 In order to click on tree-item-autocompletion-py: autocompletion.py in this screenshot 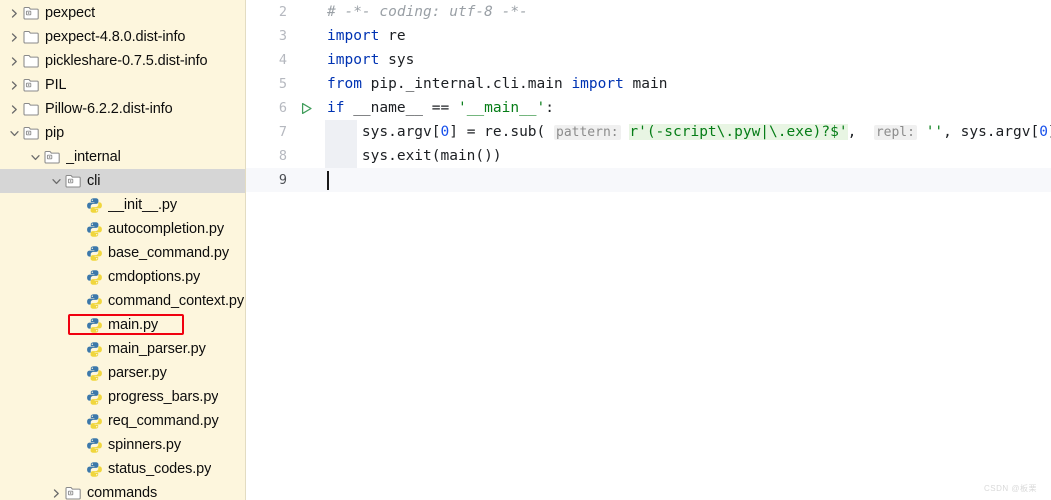, I will do `click(122, 229)`.